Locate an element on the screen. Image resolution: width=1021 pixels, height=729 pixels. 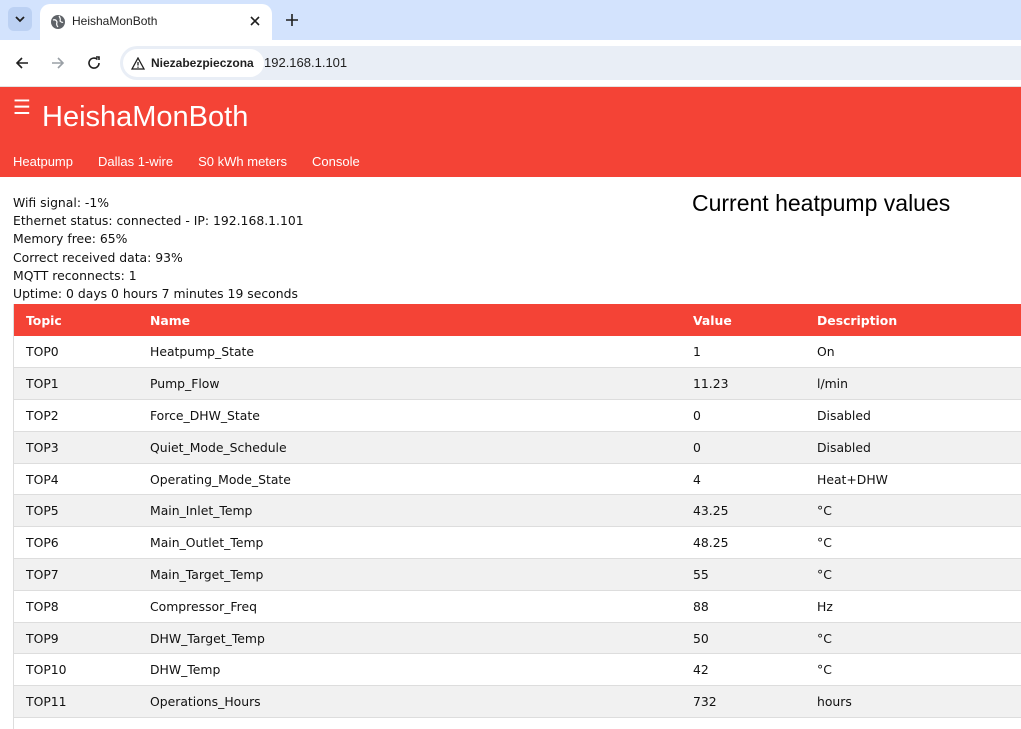
security-chip: Niezabezpieczona is located at coordinates (193, 63).